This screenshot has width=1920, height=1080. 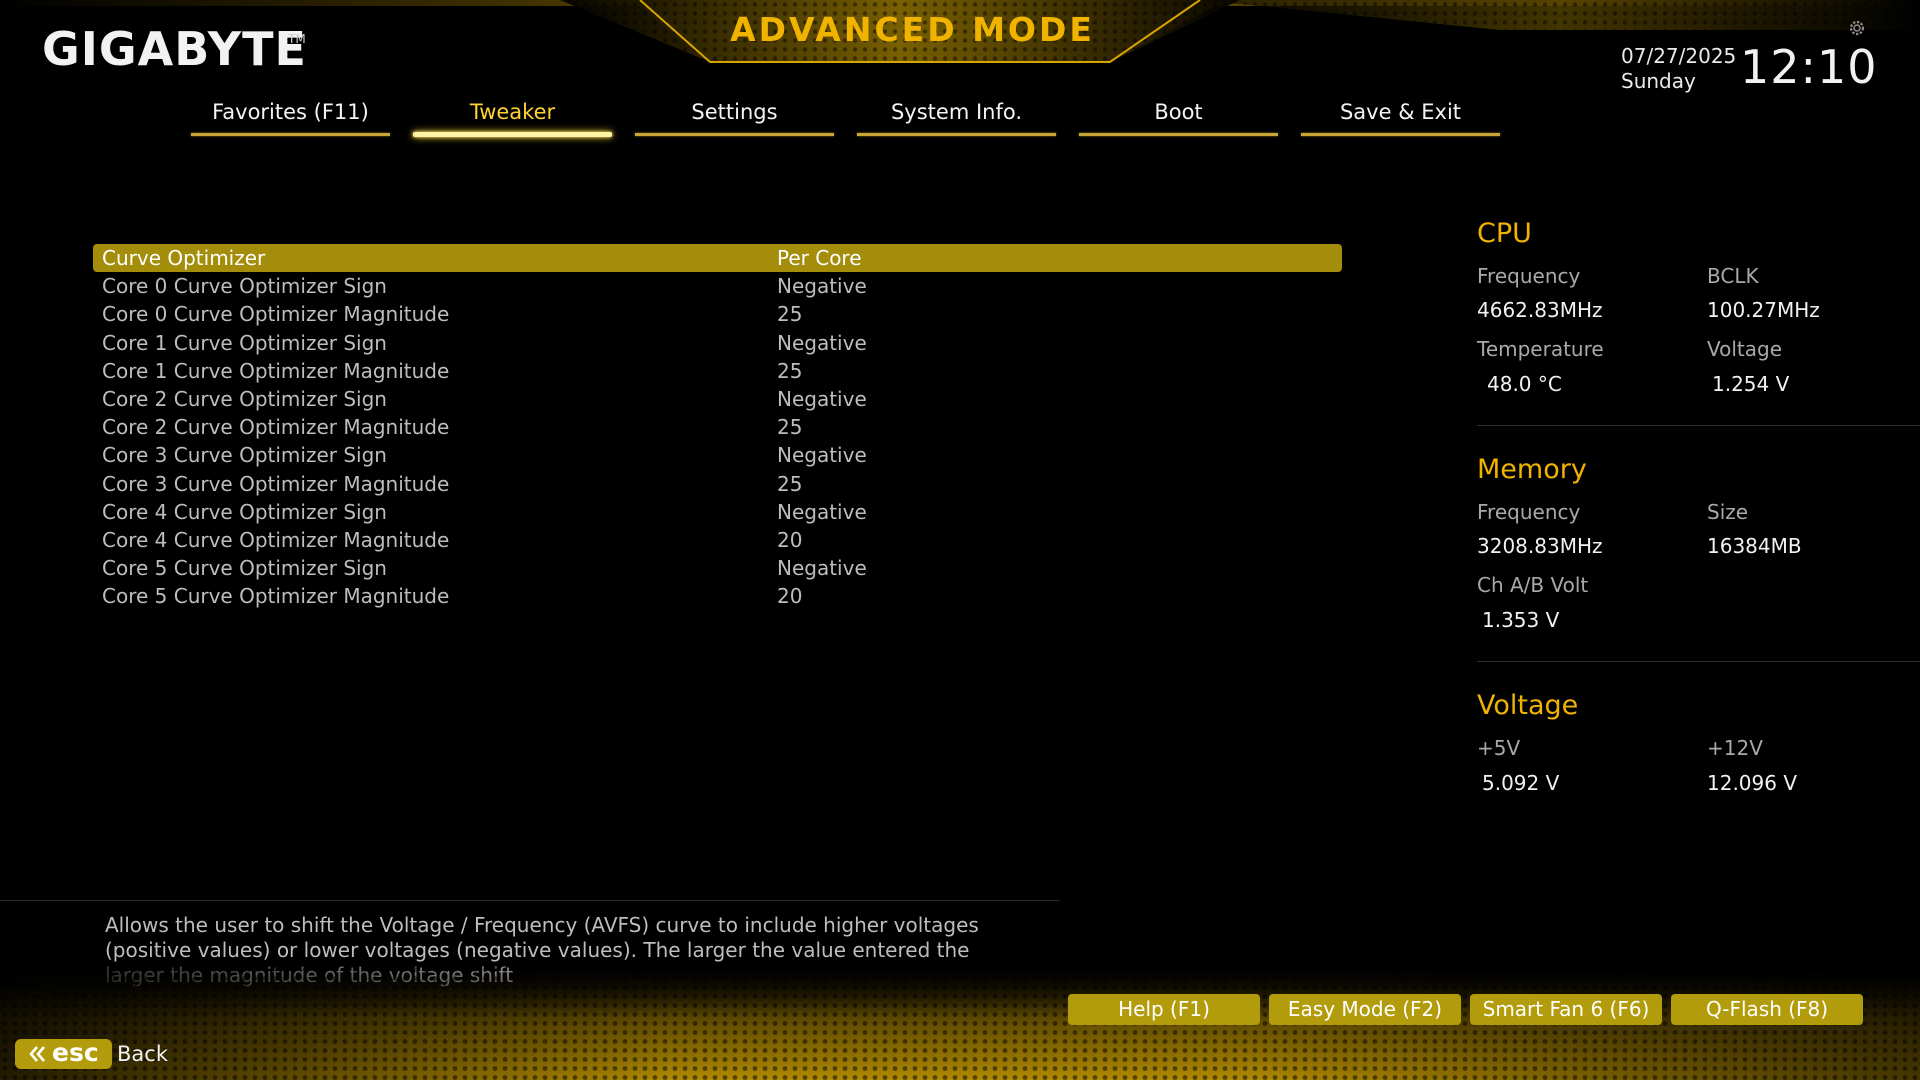 I want to click on tab-label: System Info., so click(x=956, y=112).